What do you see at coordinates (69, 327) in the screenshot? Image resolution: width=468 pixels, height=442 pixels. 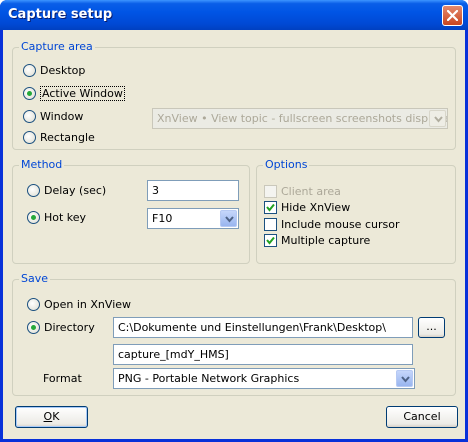 I see `radio-directory-label: Directory` at bounding box center [69, 327].